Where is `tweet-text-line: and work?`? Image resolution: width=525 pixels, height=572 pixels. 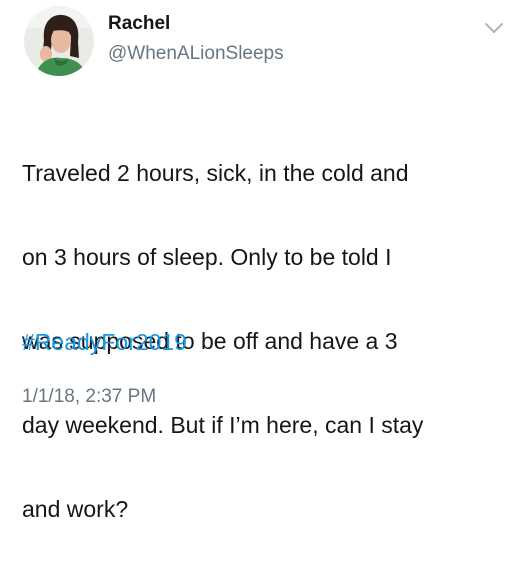
tweet-text-line: and work? is located at coordinates (75, 509).